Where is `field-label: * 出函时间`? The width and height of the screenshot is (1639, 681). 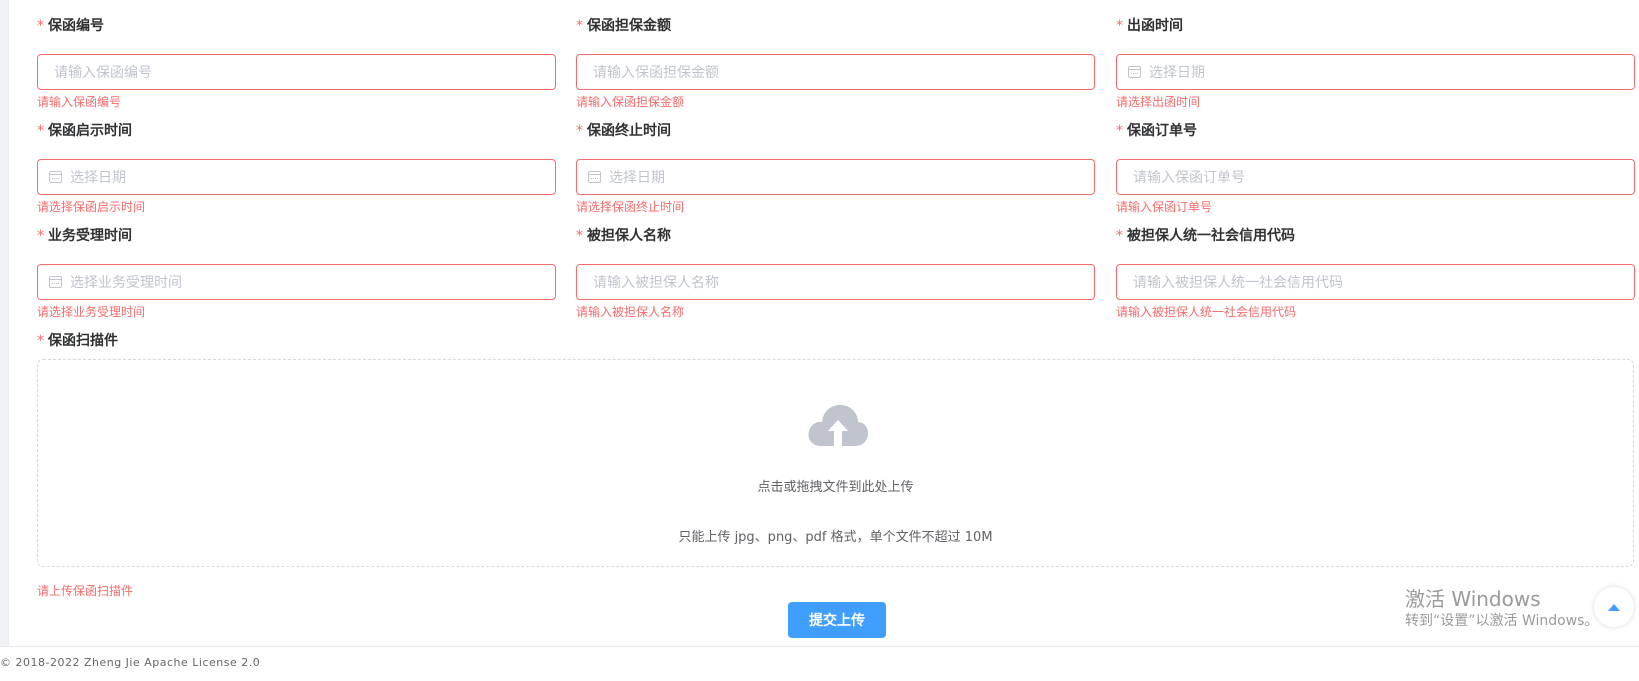
field-label: * 出函时间 is located at coordinates (1376, 26).